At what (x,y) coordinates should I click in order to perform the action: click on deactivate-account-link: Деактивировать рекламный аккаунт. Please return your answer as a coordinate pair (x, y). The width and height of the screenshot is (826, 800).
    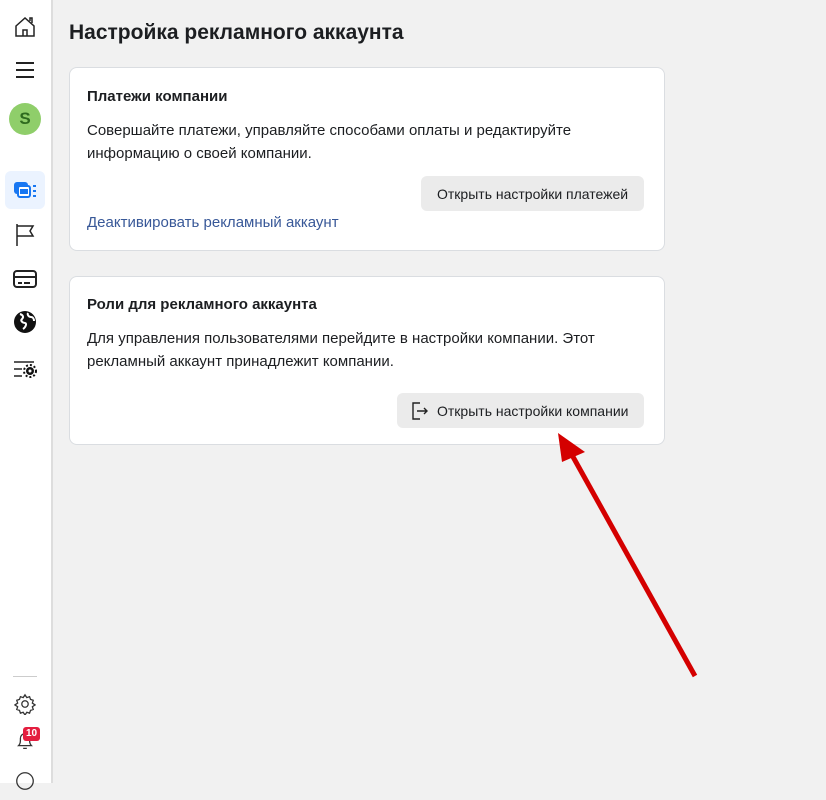
    Looking at the image, I should click on (213, 222).